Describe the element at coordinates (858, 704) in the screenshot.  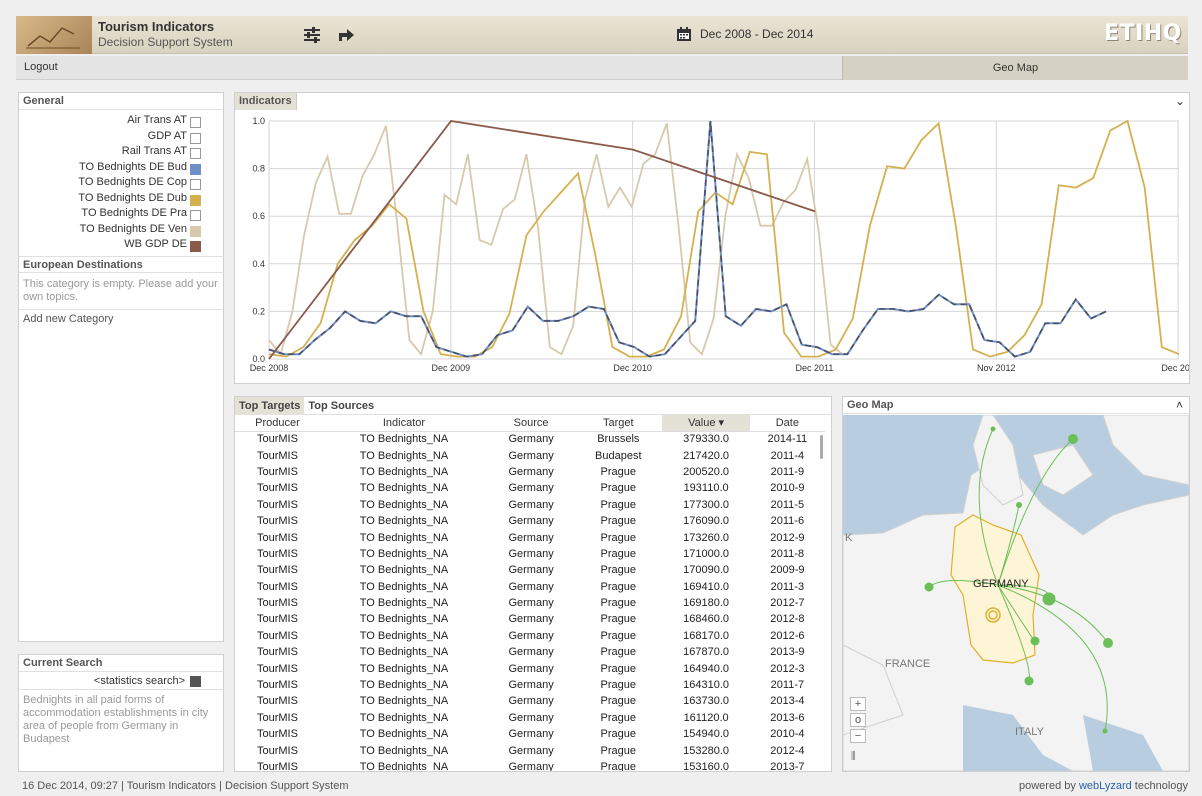
I see `zoom-in-button: +` at that location.